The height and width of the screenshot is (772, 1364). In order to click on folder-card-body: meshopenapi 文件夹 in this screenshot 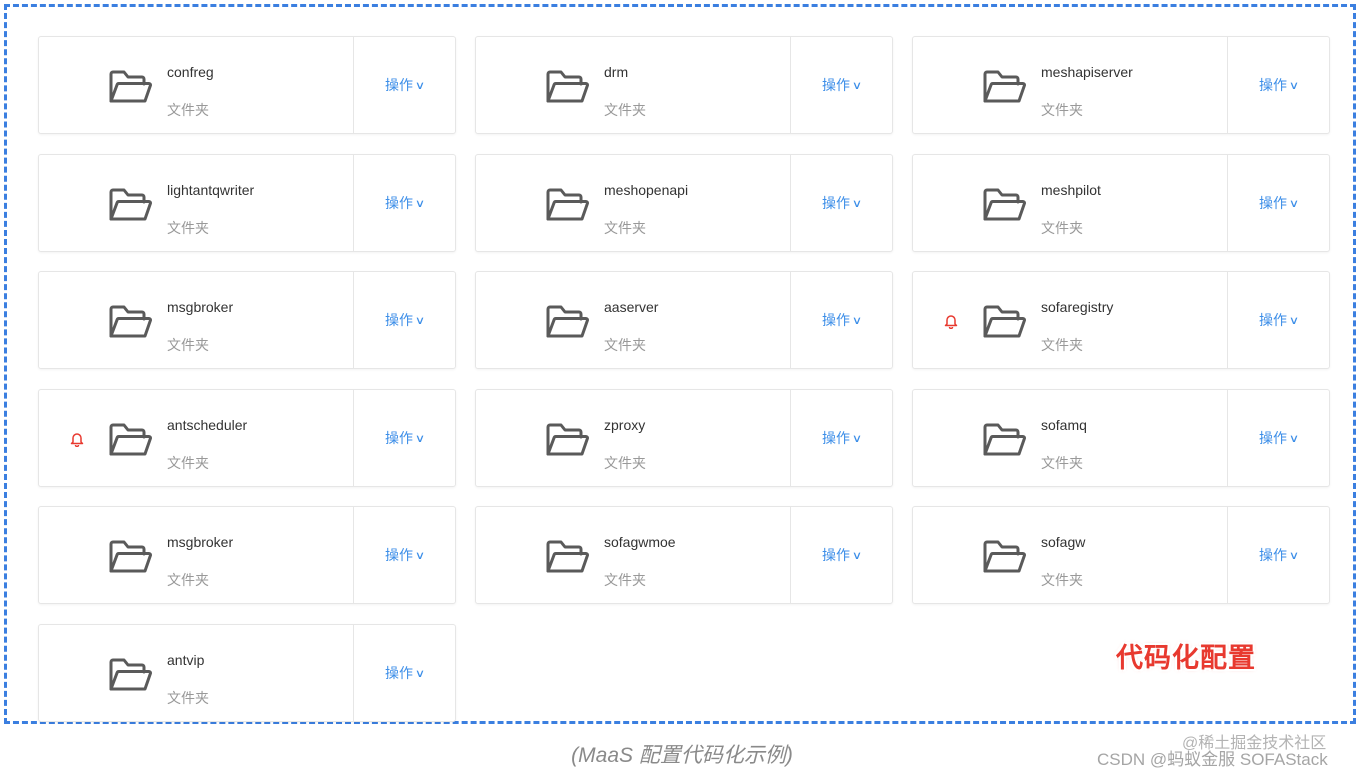, I will do `click(633, 203)`.